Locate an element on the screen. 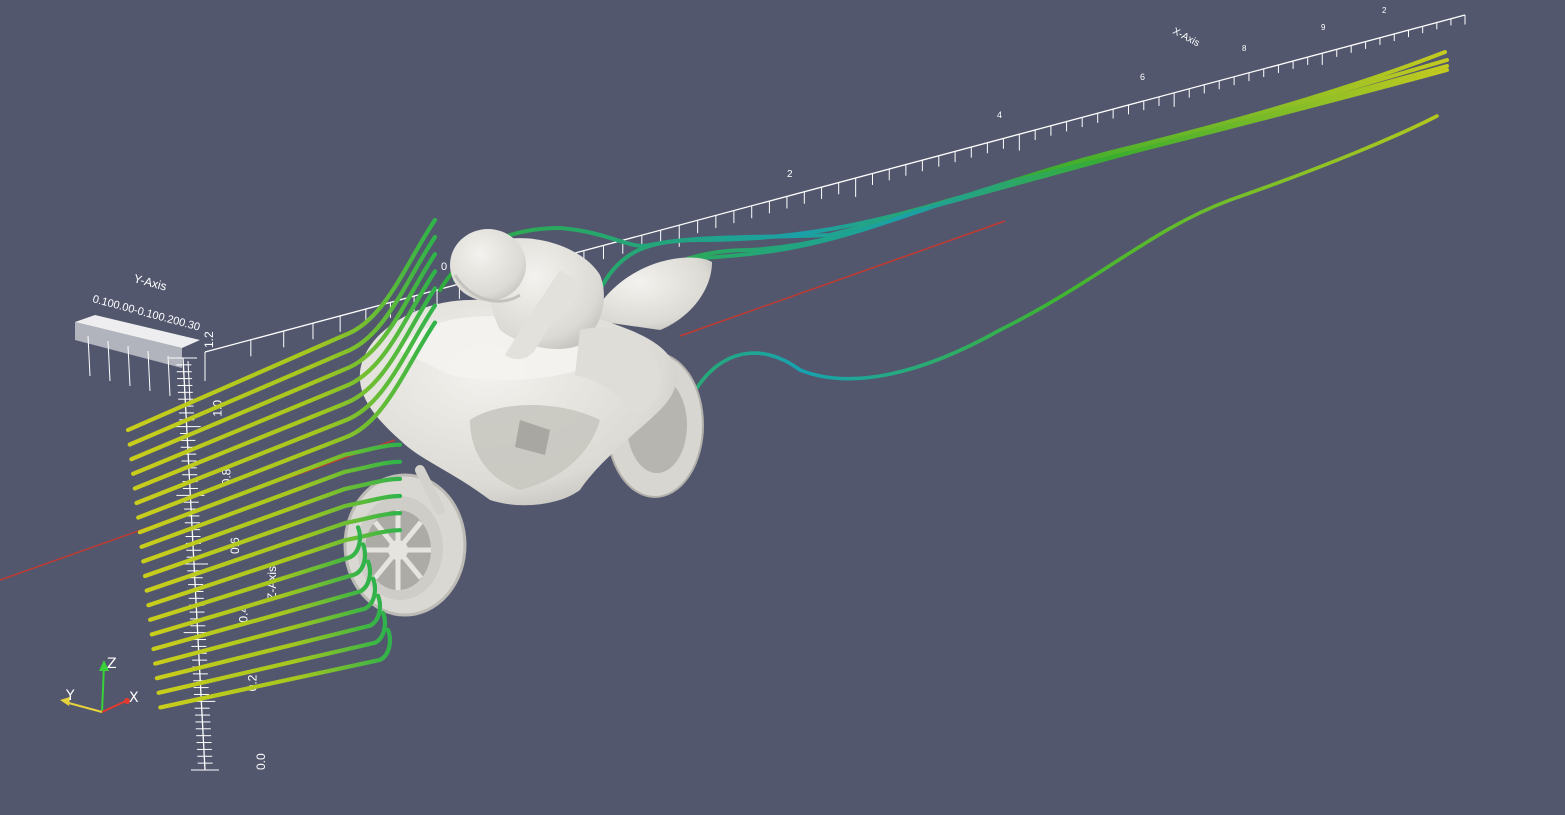 This screenshot has width=1565, height=815. x-tick-label-6: 6 is located at coordinates (1142, 77).